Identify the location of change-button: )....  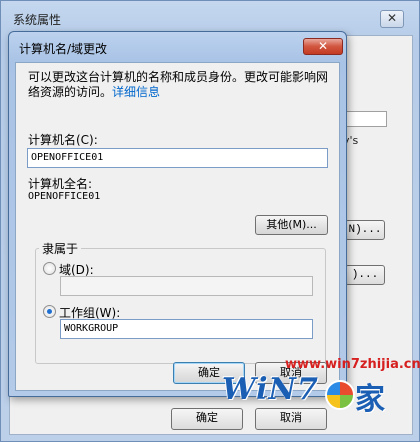
(365, 275).